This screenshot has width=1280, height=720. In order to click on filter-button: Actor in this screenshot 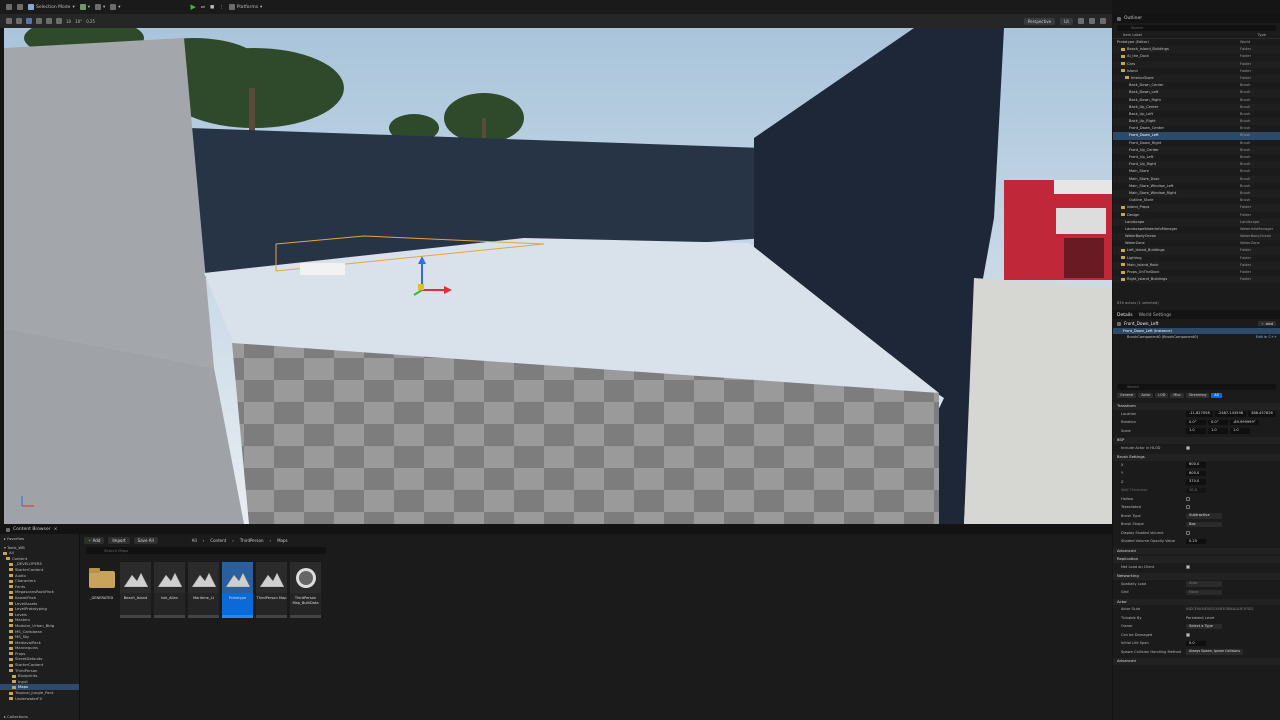, I will do `click(1146, 395)`.